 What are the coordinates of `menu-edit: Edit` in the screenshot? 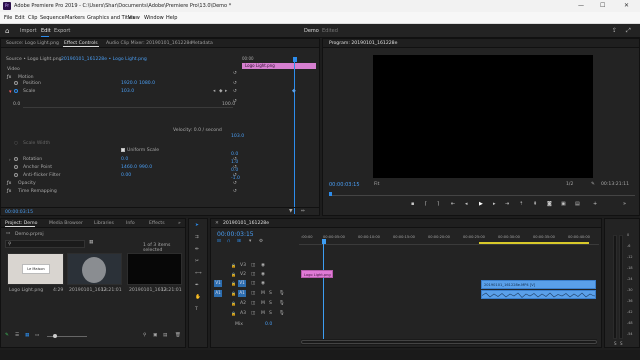 It's located at (20, 18).